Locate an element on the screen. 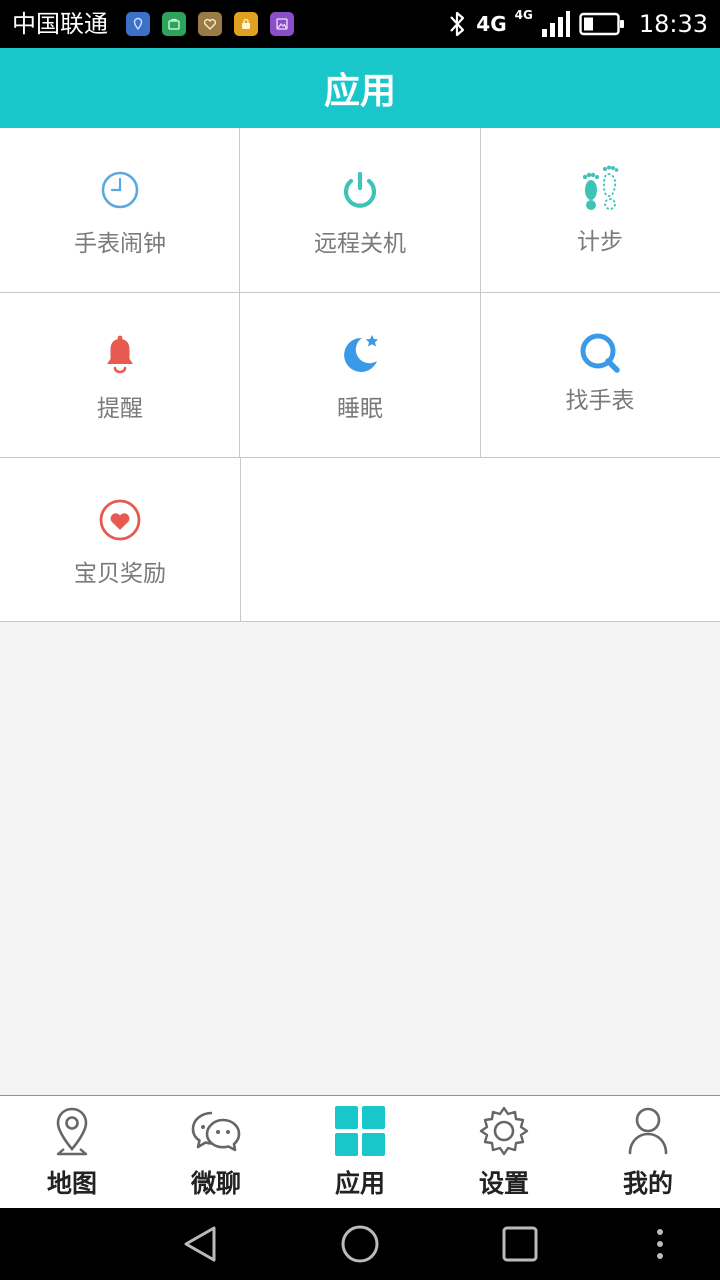 Image resolution: width=720 pixels, height=1280 pixels. bottom-nav: 地图 微聊 应用 设置 我的 is located at coordinates (360, 1151).